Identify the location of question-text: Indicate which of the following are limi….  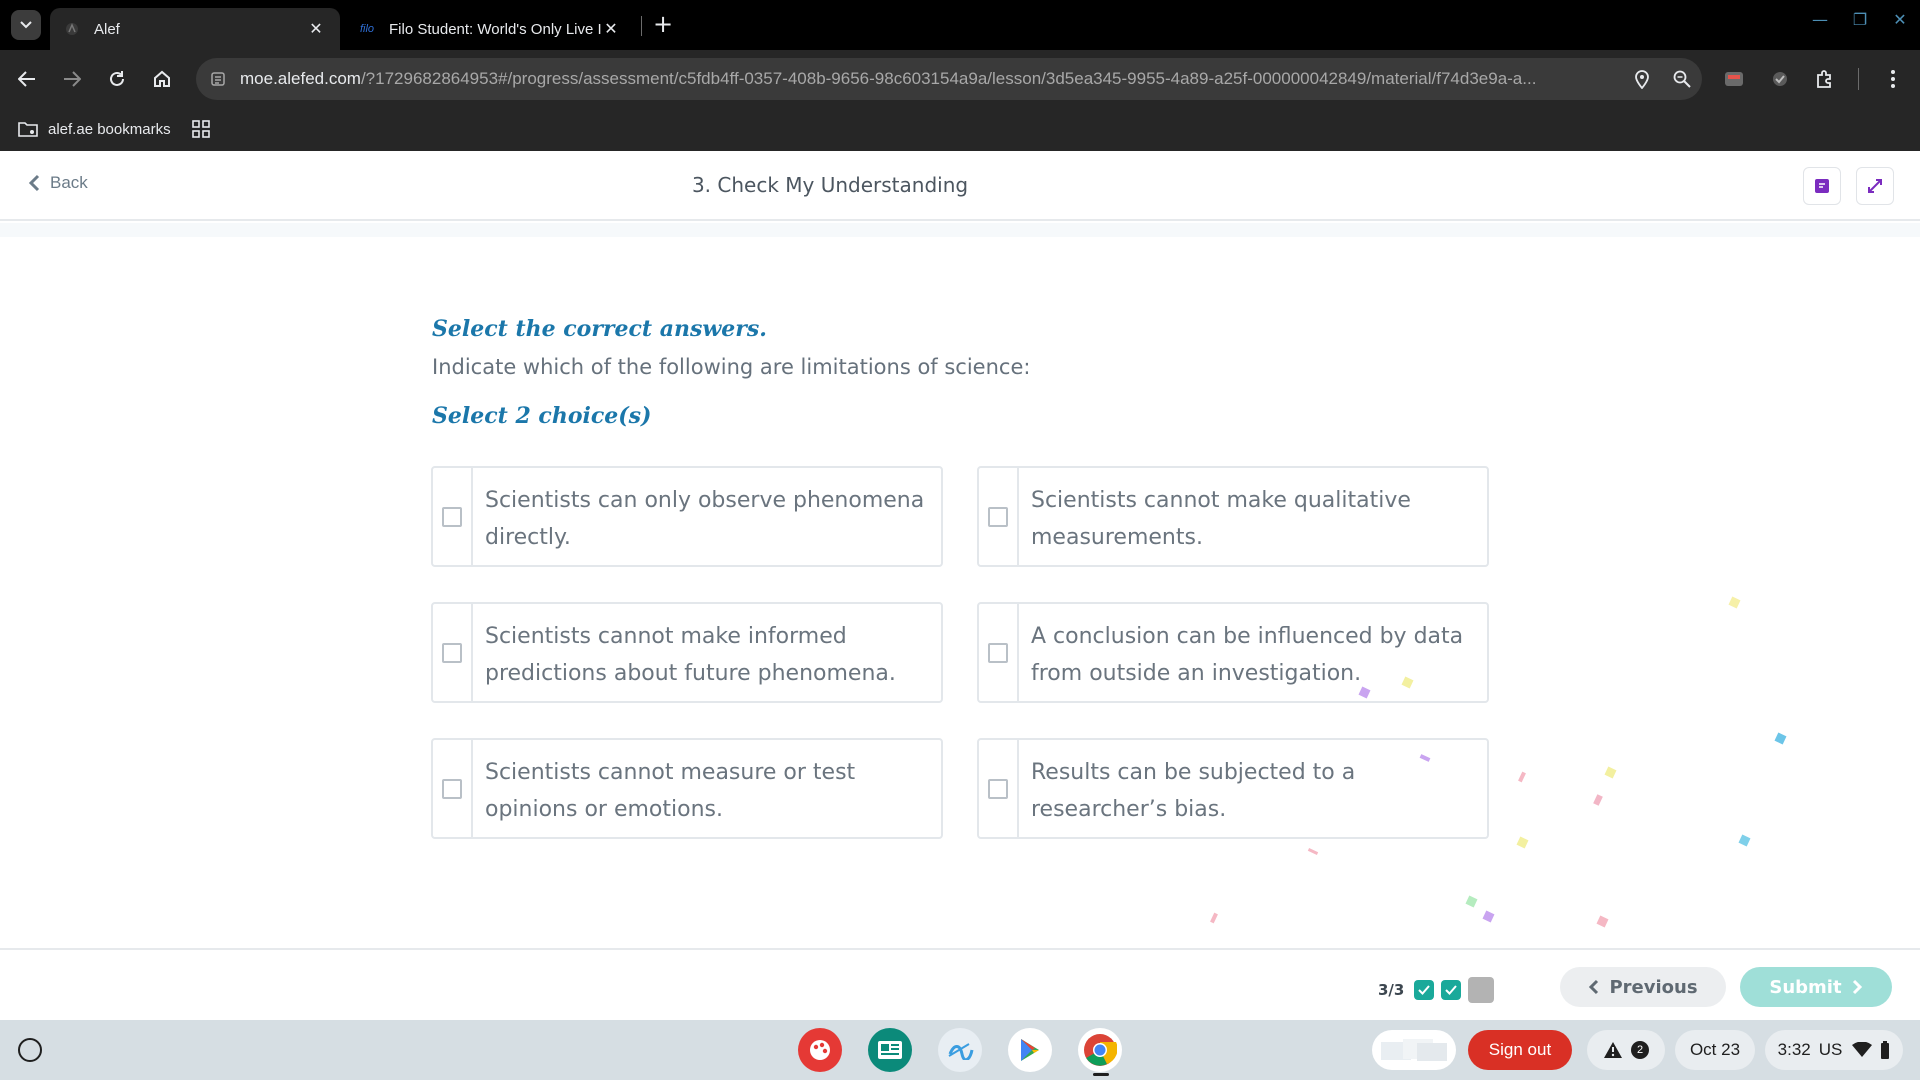
(731, 367).